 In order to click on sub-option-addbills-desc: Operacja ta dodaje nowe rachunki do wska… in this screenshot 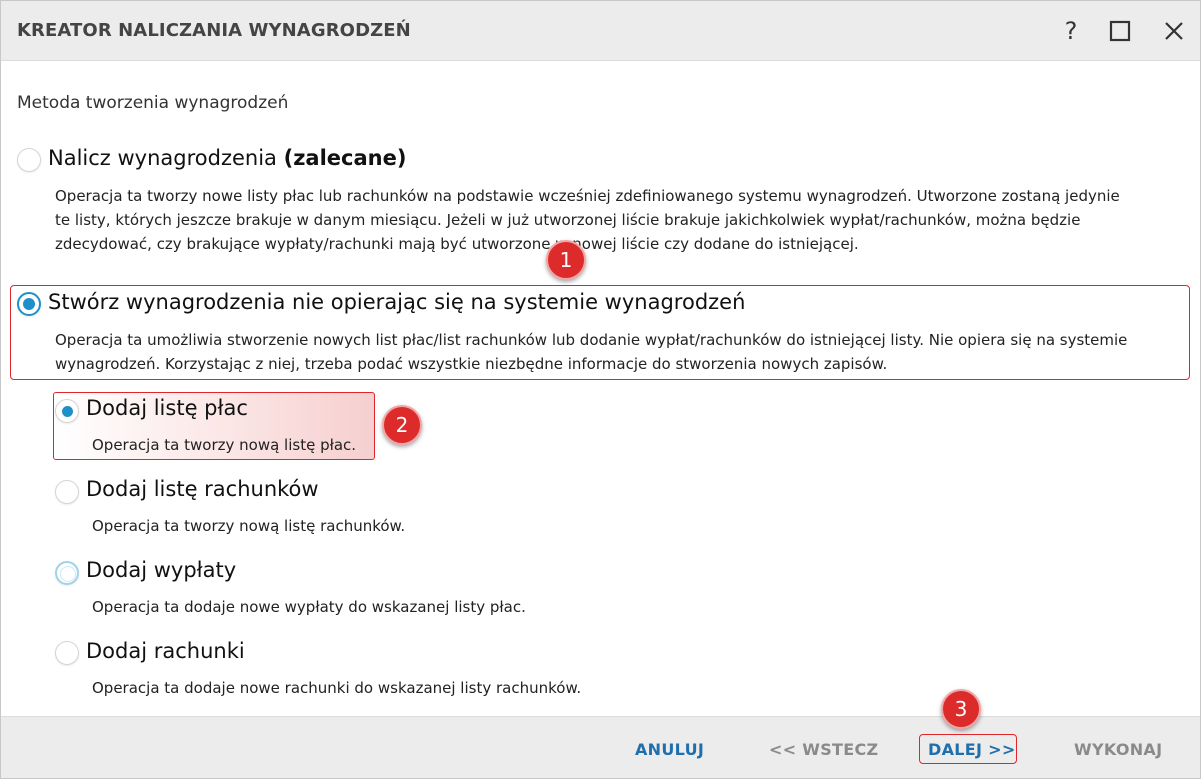, I will do `click(337, 688)`.